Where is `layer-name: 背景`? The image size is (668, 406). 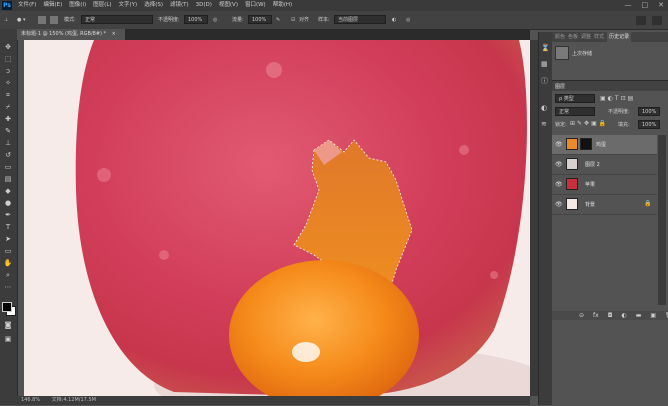 layer-name: 背景 is located at coordinates (590, 205).